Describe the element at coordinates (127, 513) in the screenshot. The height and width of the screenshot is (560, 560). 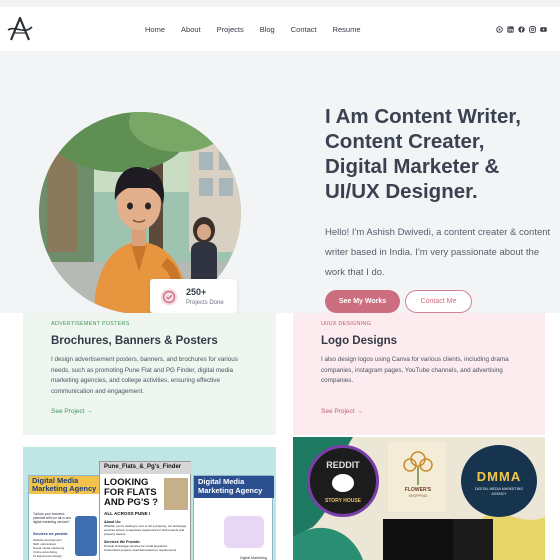
I see `poster-subheadline: ALL ACROSS PUNE !` at that location.